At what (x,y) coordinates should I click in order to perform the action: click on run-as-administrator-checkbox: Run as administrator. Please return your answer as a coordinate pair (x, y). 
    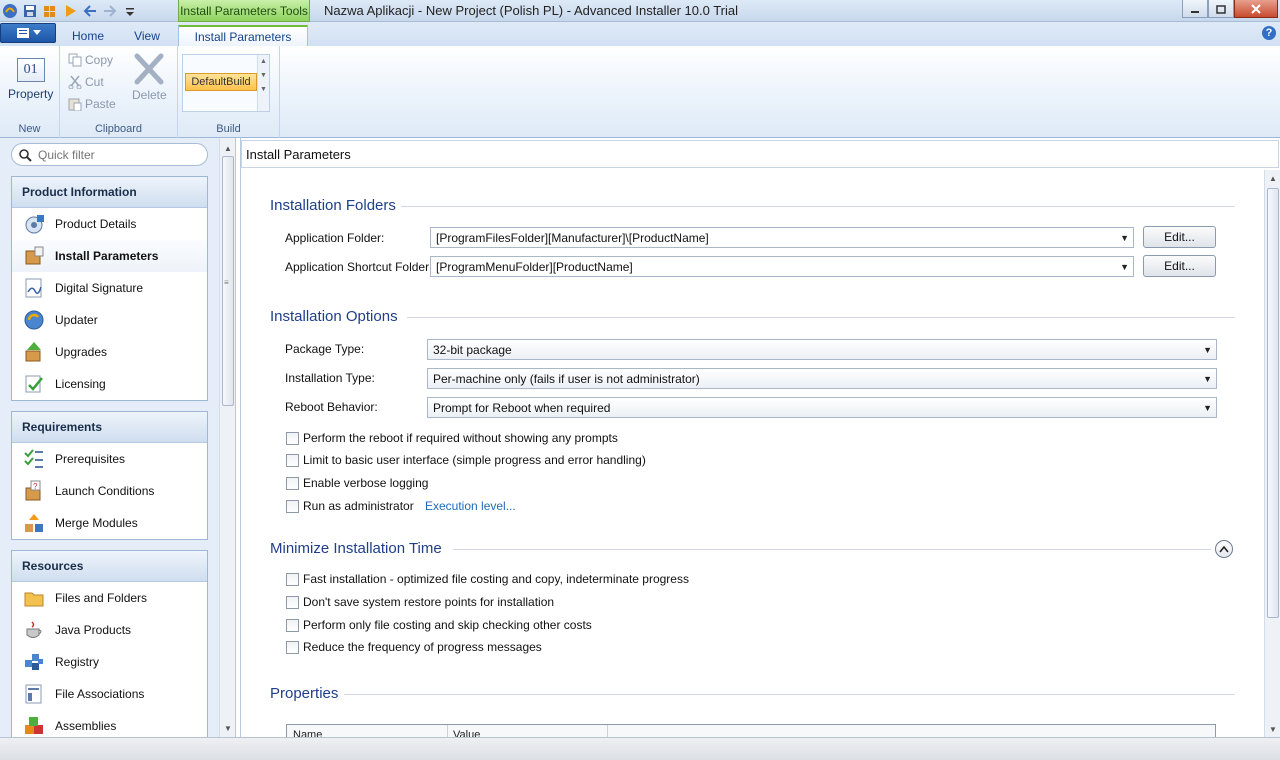
    Looking at the image, I should click on (350, 506).